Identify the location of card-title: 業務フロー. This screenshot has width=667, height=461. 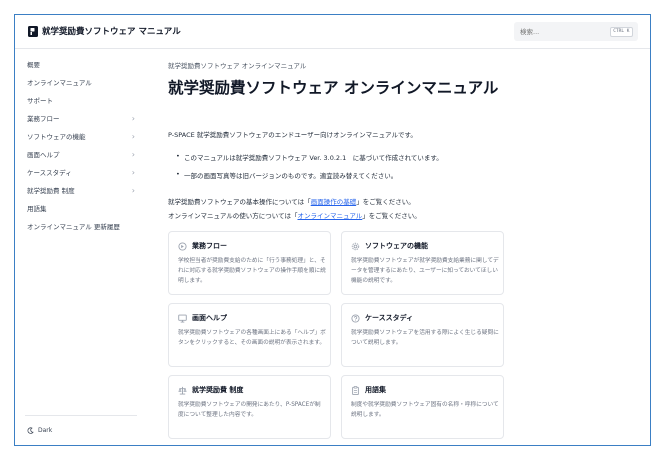
(209, 246).